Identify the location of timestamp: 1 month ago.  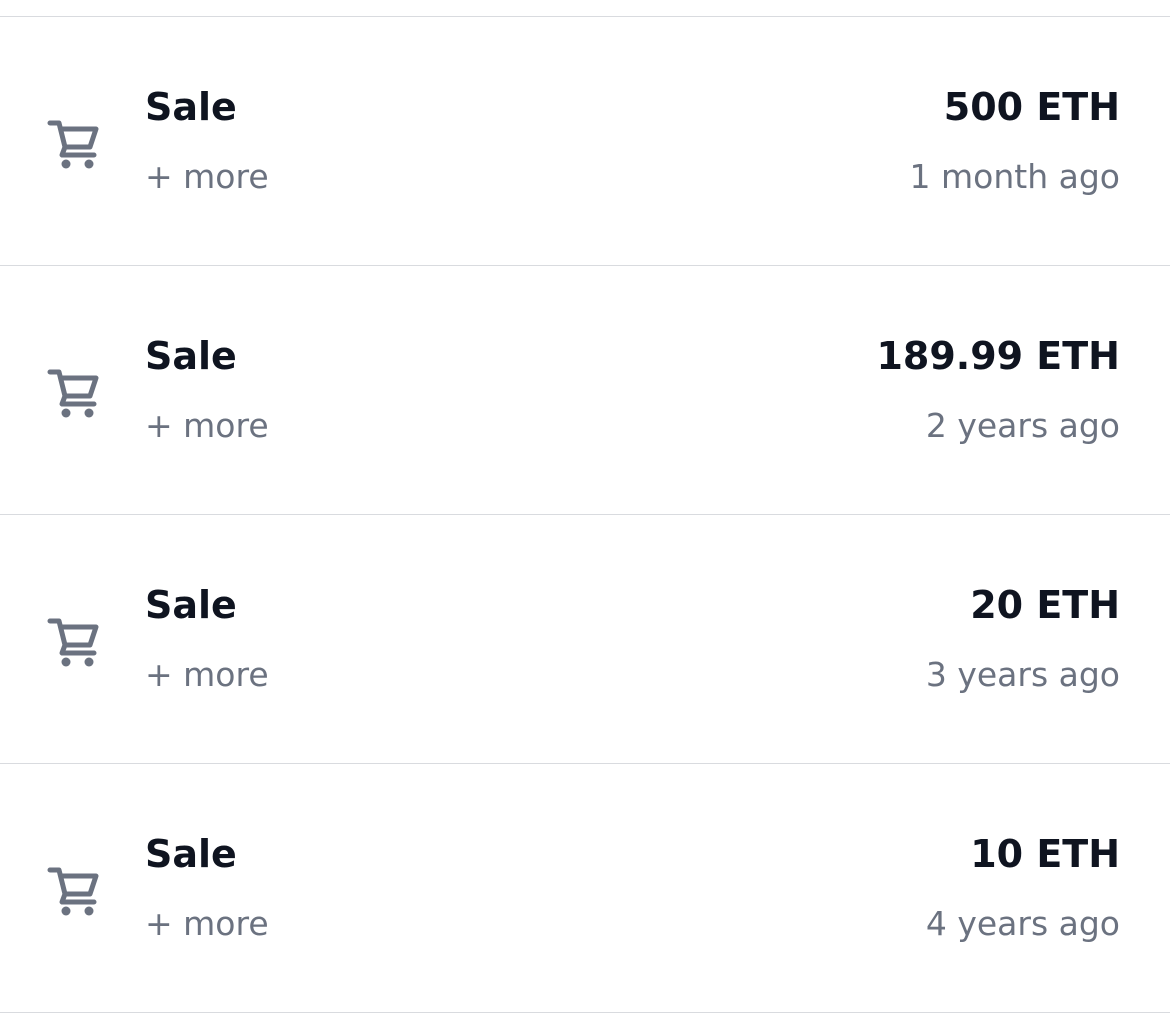
(1014, 176).